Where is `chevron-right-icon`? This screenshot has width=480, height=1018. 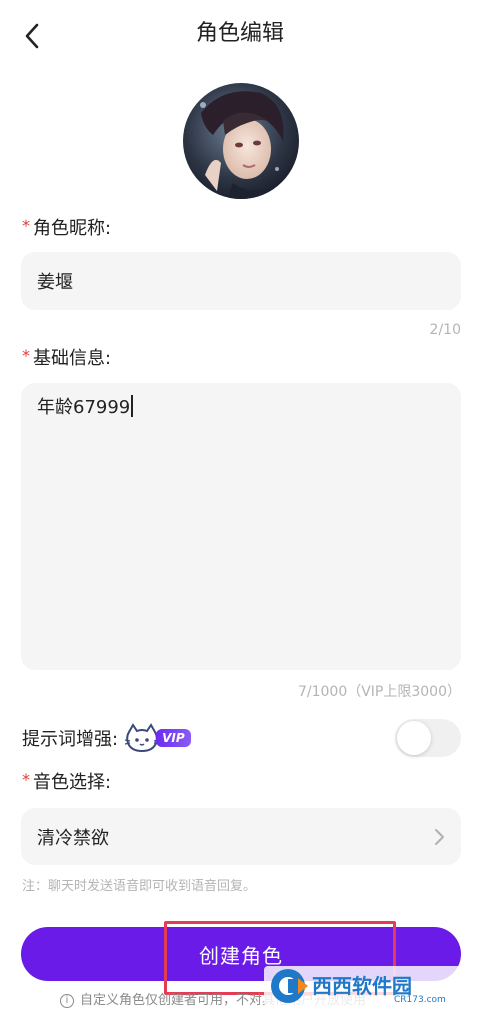 chevron-right-icon is located at coordinates (439, 836).